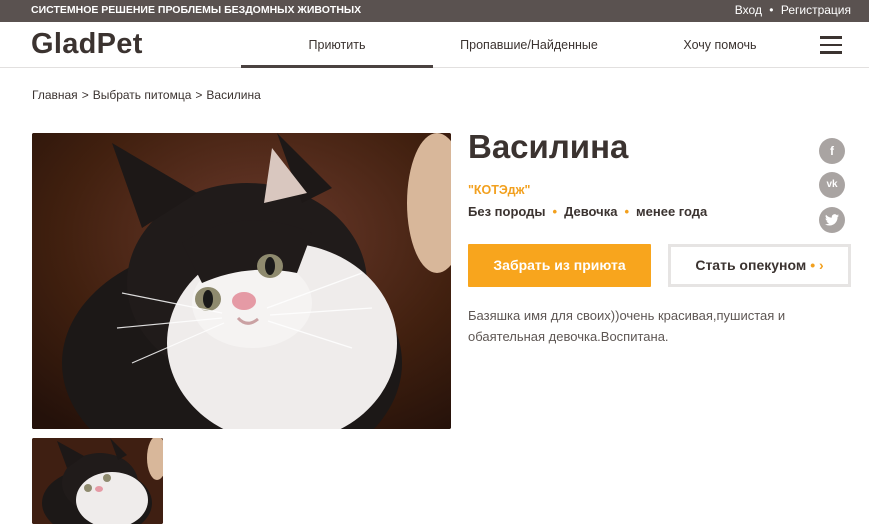 The width and height of the screenshot is (869, 530). What do you see at coordinates (817, 265) in the screenshot?
I see `chevron-right-icon: • ›` at bounding box center [817, 265].